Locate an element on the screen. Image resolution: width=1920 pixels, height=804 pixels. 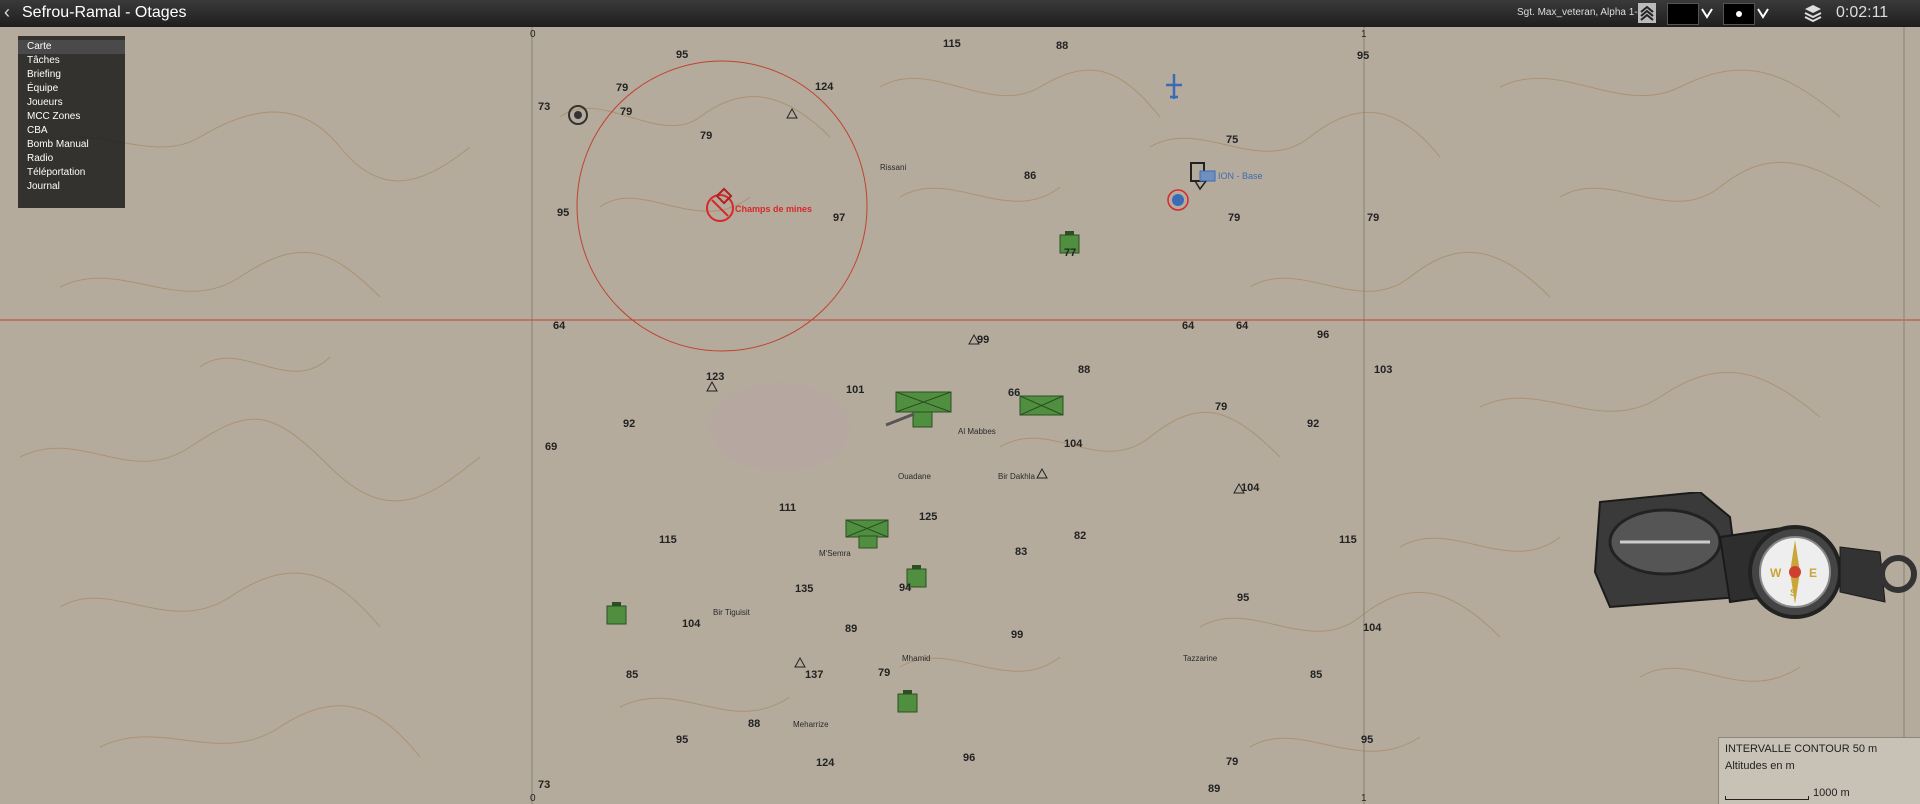
menu-item-cba: CBA is located at coordinates (71, 131).